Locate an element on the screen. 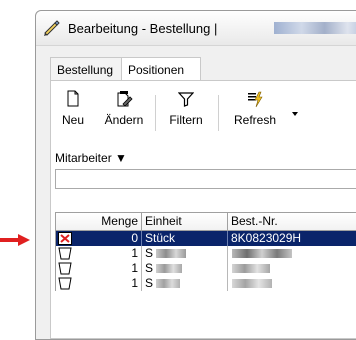 This screenshot has width=356, height=340. filter-label: Filtern is located at coordinates (186, 120).